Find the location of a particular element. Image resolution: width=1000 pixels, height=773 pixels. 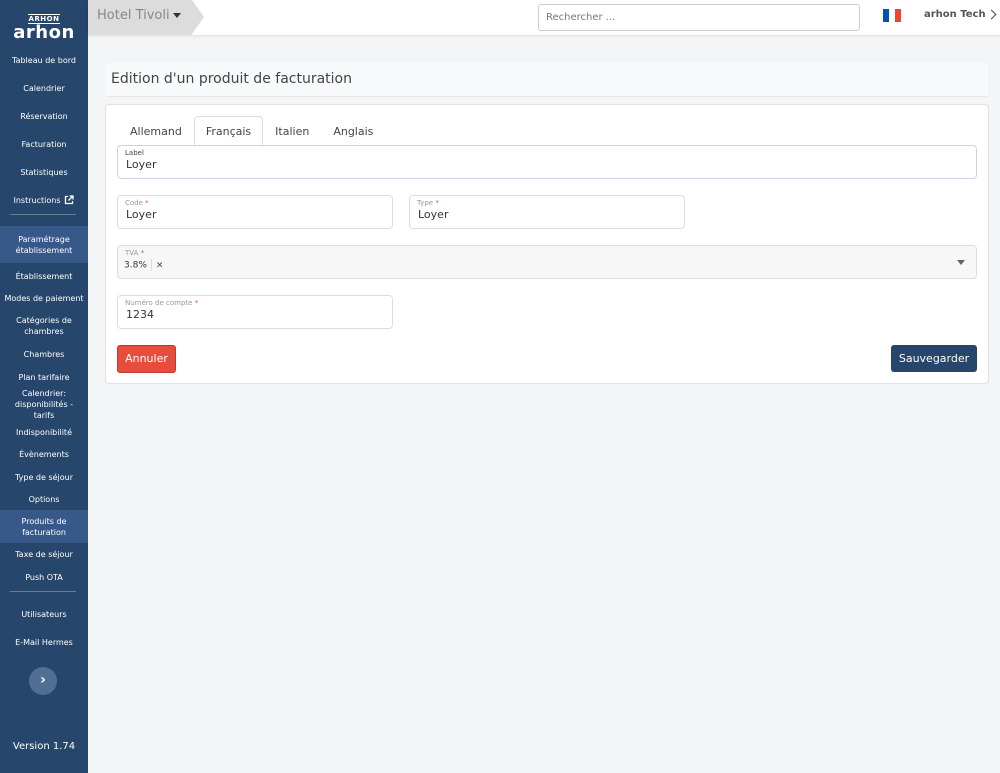

sidebar-item-label: Modes de paiement is located at coordinates (44, 298).